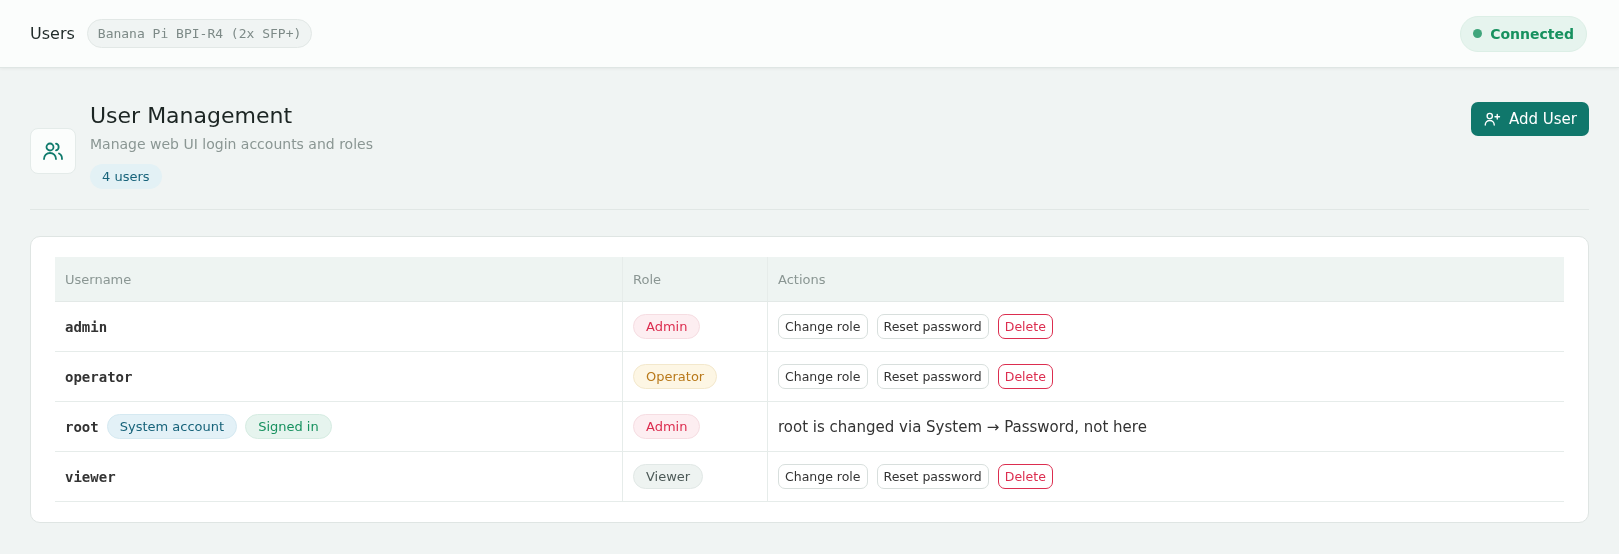 This screenshot has width=1619, height=554. Describe the element at coordinates (675, 376) in the screenshot. I see `role-badge: Operator` at that location.